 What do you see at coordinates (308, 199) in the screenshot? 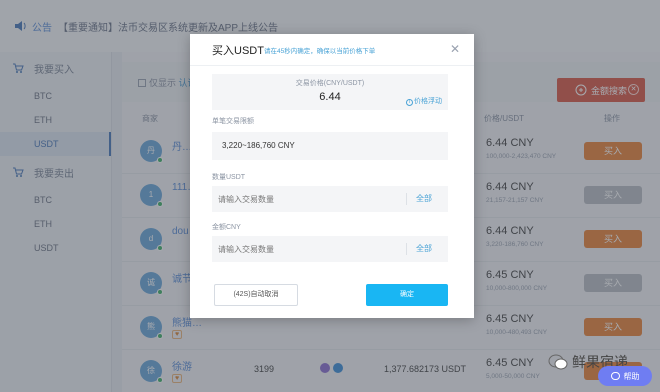
I see `quantity-input` at bounding box center [308, 199].